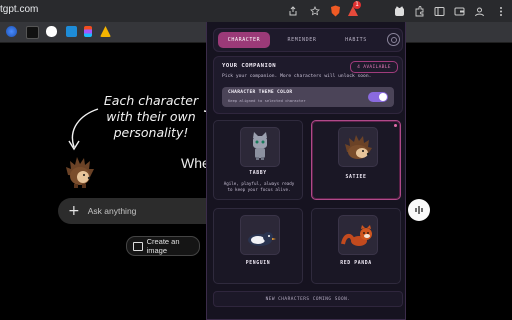 This screenshot has width=512, height=320. What do you see at coordinates (258, 263) in the screenshot?
I see `character-name: PENGUIN` at bounding box center [258, 263].